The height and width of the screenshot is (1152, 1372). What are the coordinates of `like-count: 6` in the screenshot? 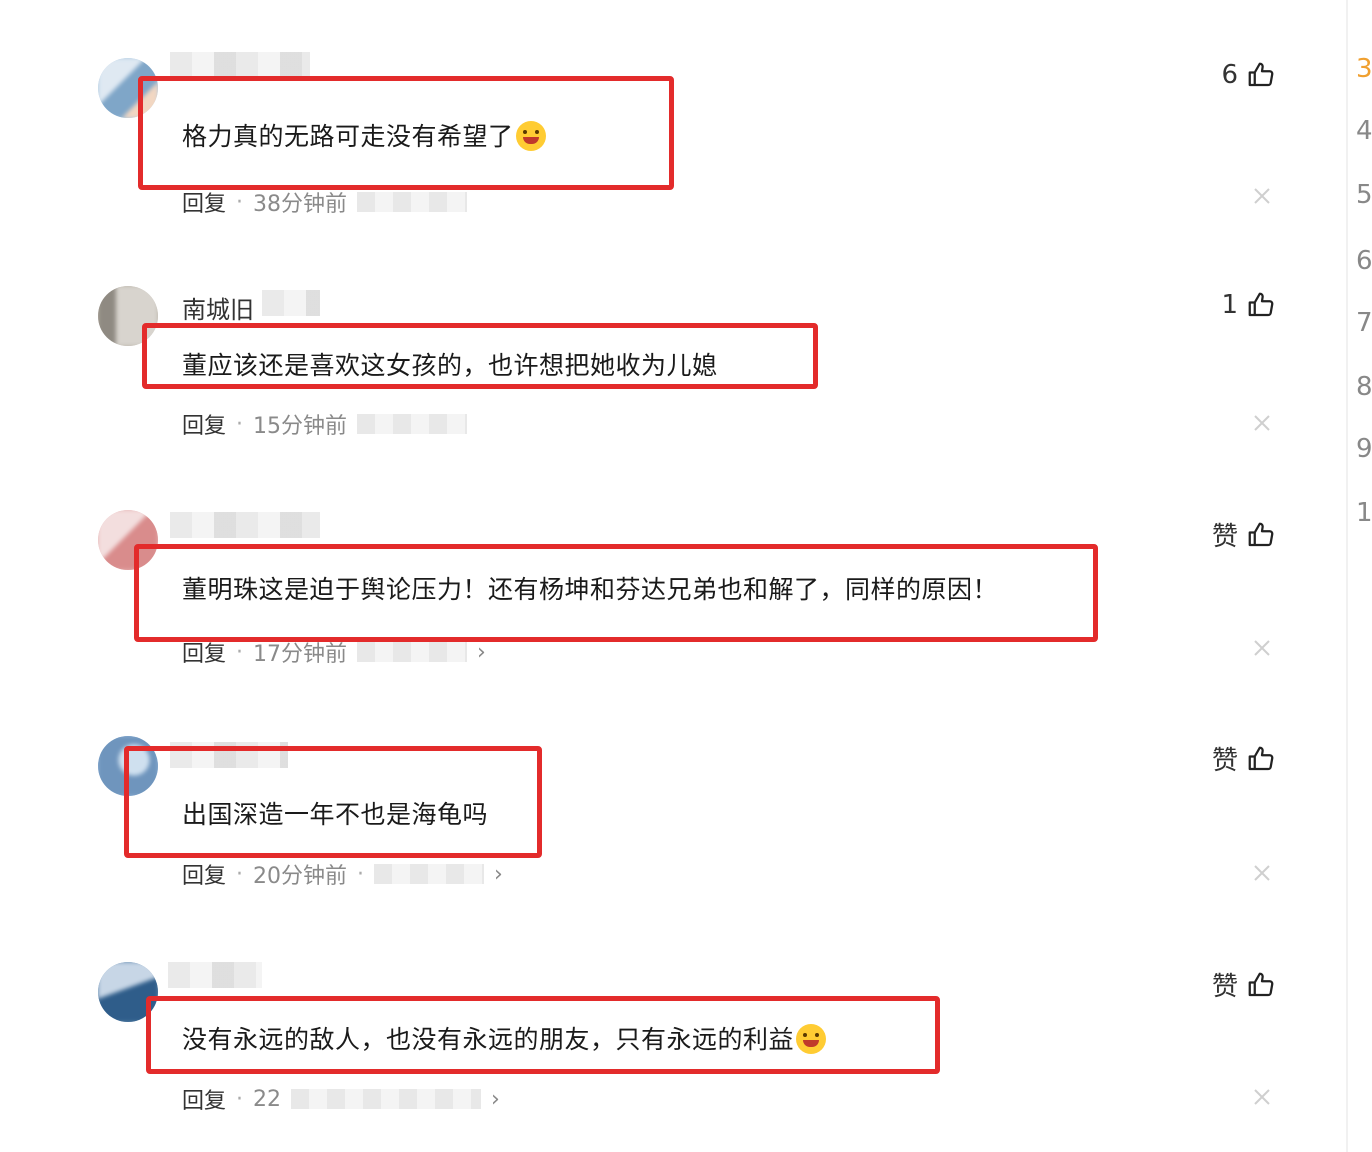 It's located at (1229, 75).